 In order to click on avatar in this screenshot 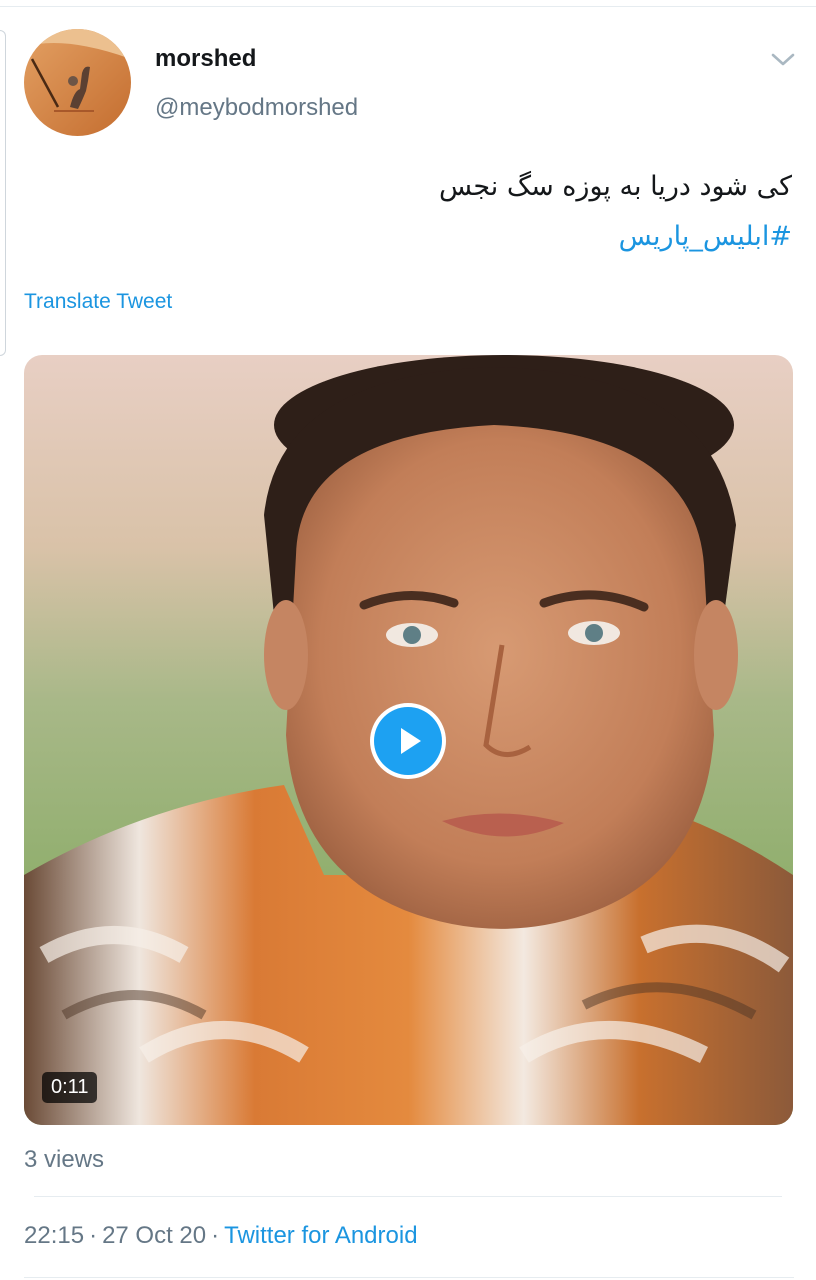, I will do `click(77, 82)`.